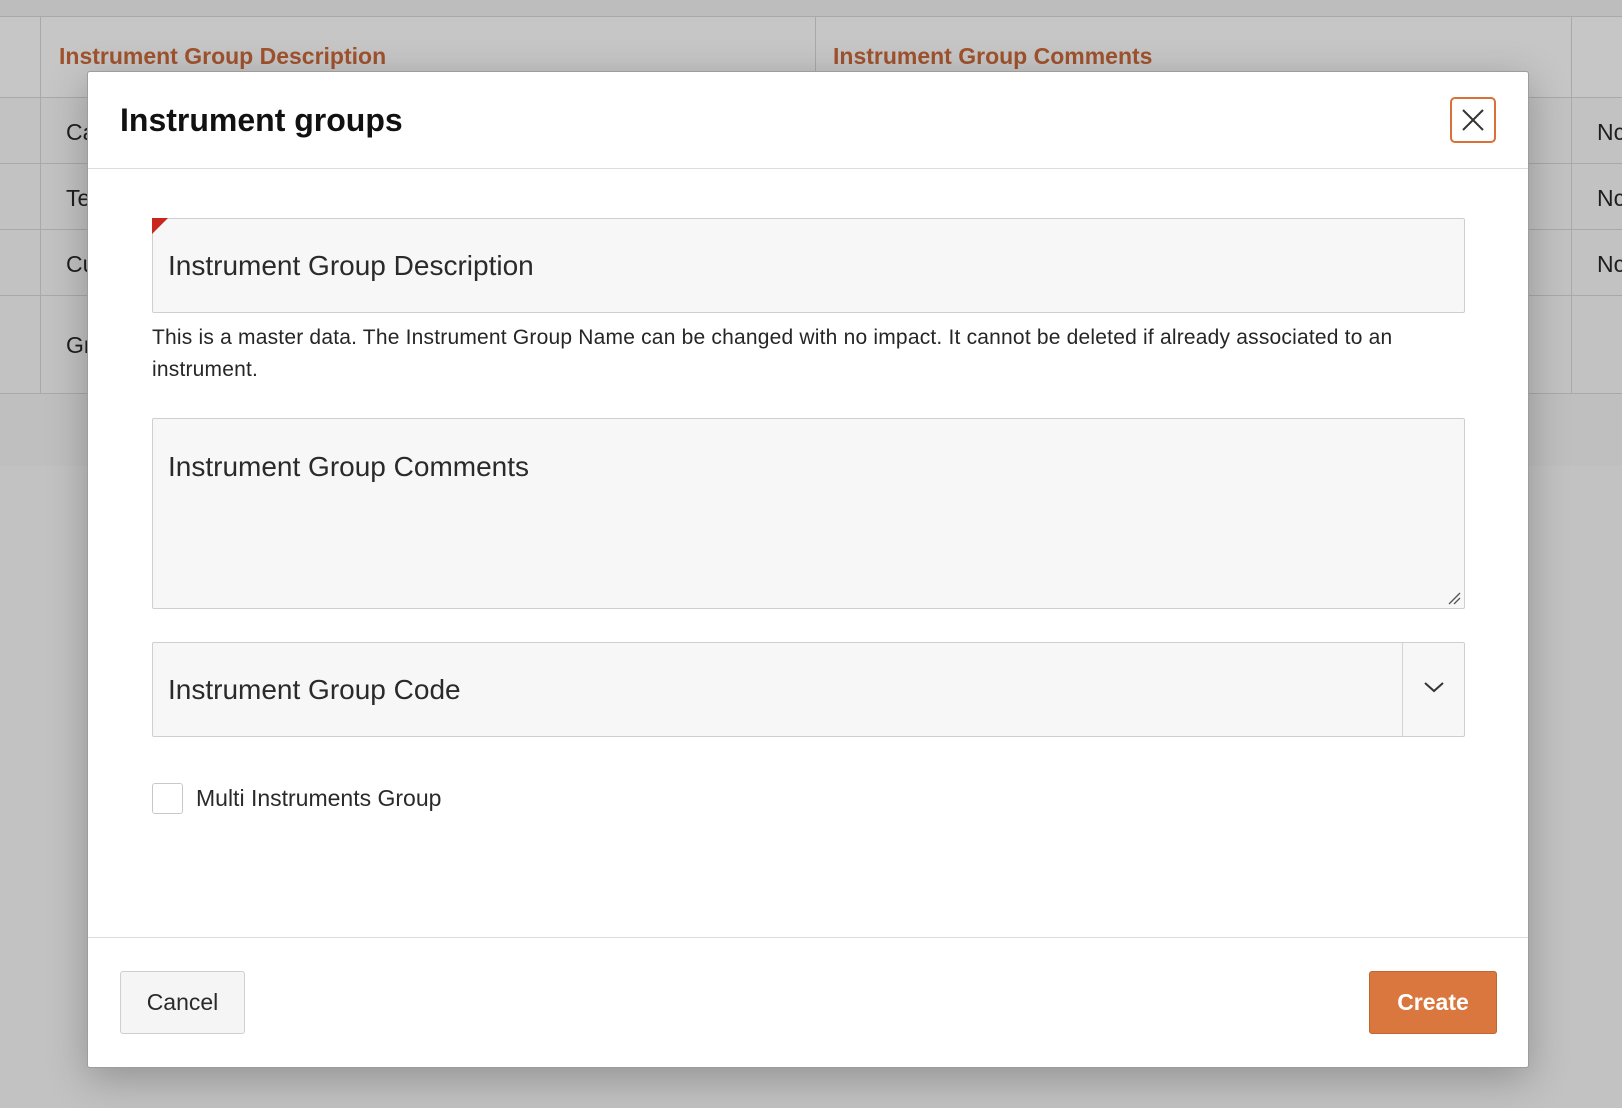  I want to click on dialog-header: Instrument groups, so click(808, 120).